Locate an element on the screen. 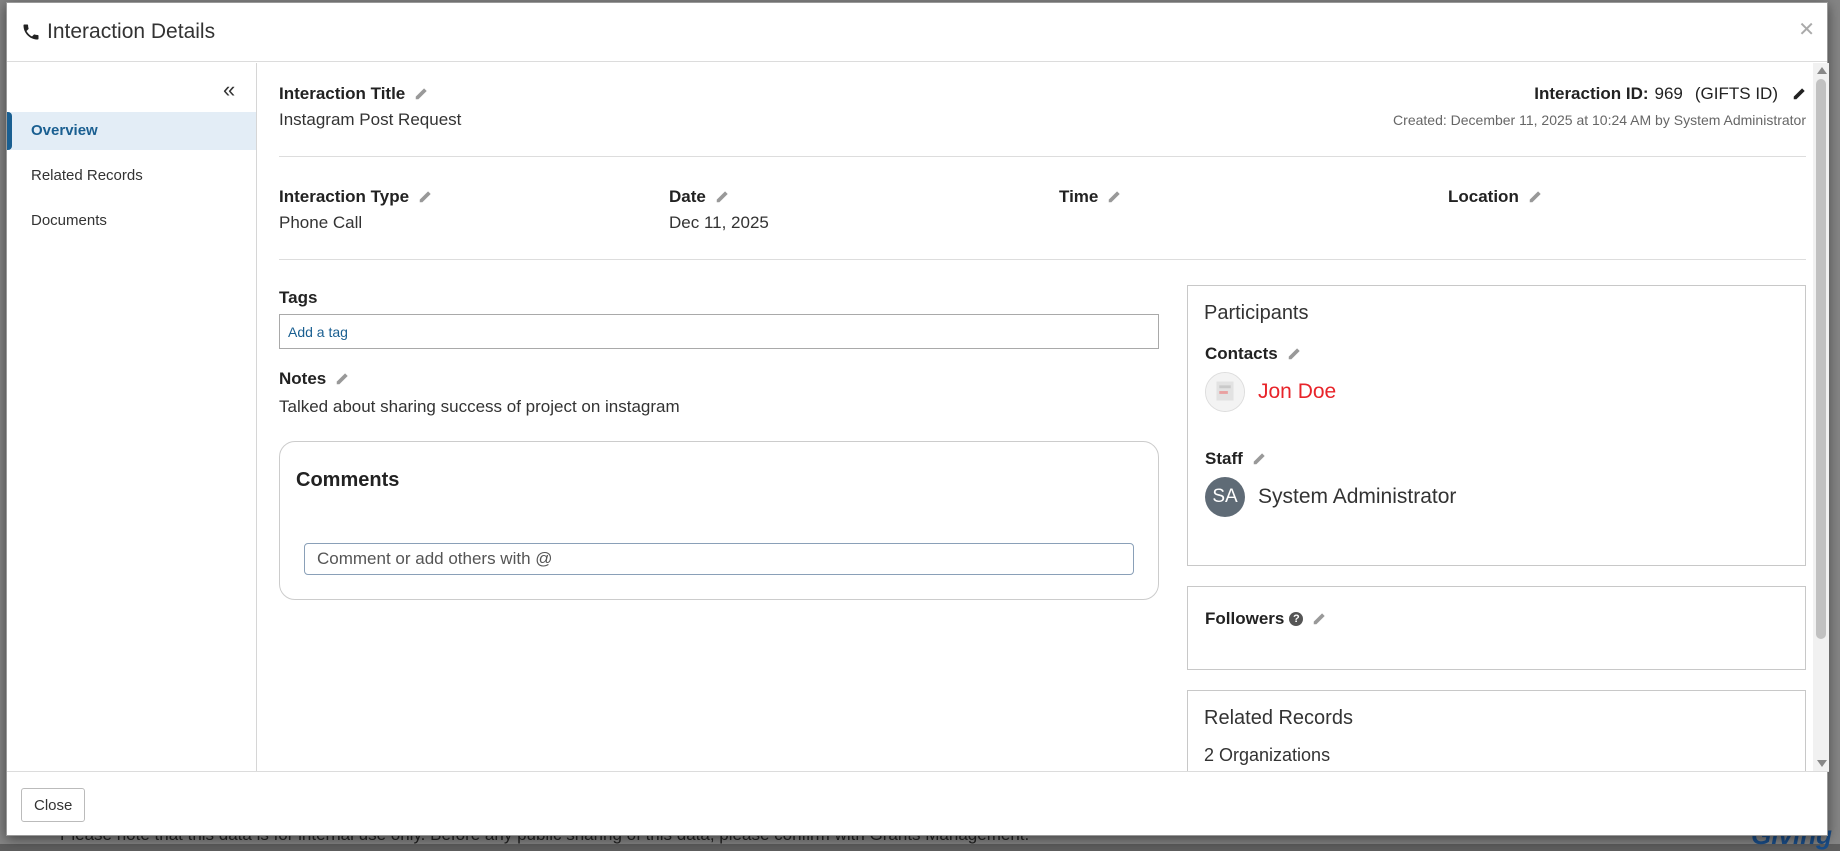 The image size is (1840, 851). interaction-title-label: Interaction Title is located at coordinates (370, 94).